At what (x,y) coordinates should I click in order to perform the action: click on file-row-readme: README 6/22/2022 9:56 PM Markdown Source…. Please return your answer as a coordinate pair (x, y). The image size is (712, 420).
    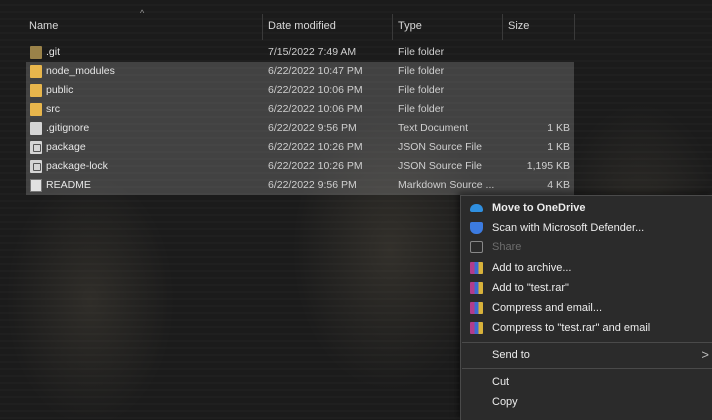
    Looking at the image, I should click on (300, 185).